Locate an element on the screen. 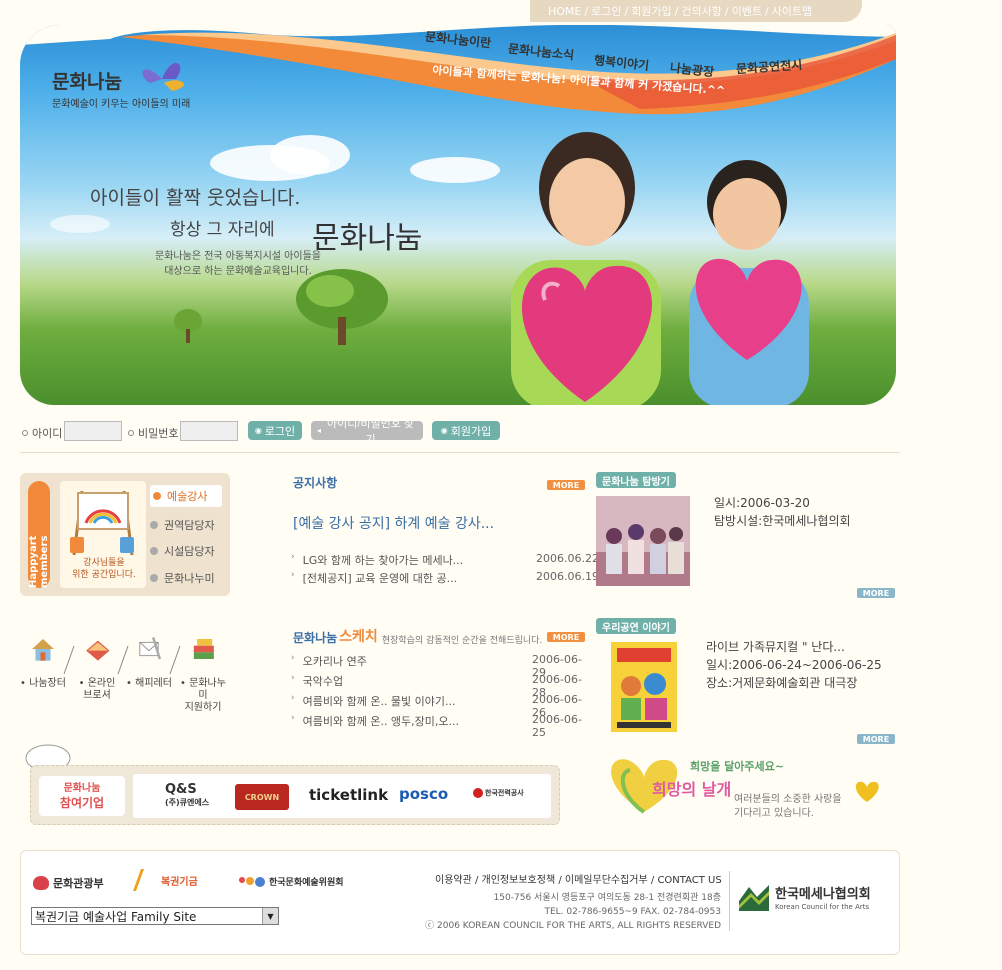 The height and width of the screenshot is (970, 1002). performance-more-button: MORE is located at coordinates (876, 739).